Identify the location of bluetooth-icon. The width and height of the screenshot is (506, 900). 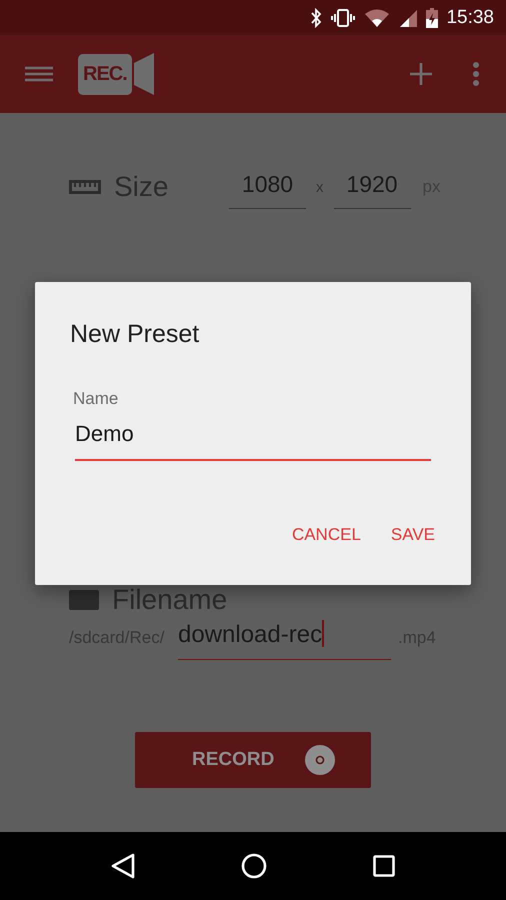
(316, 18).